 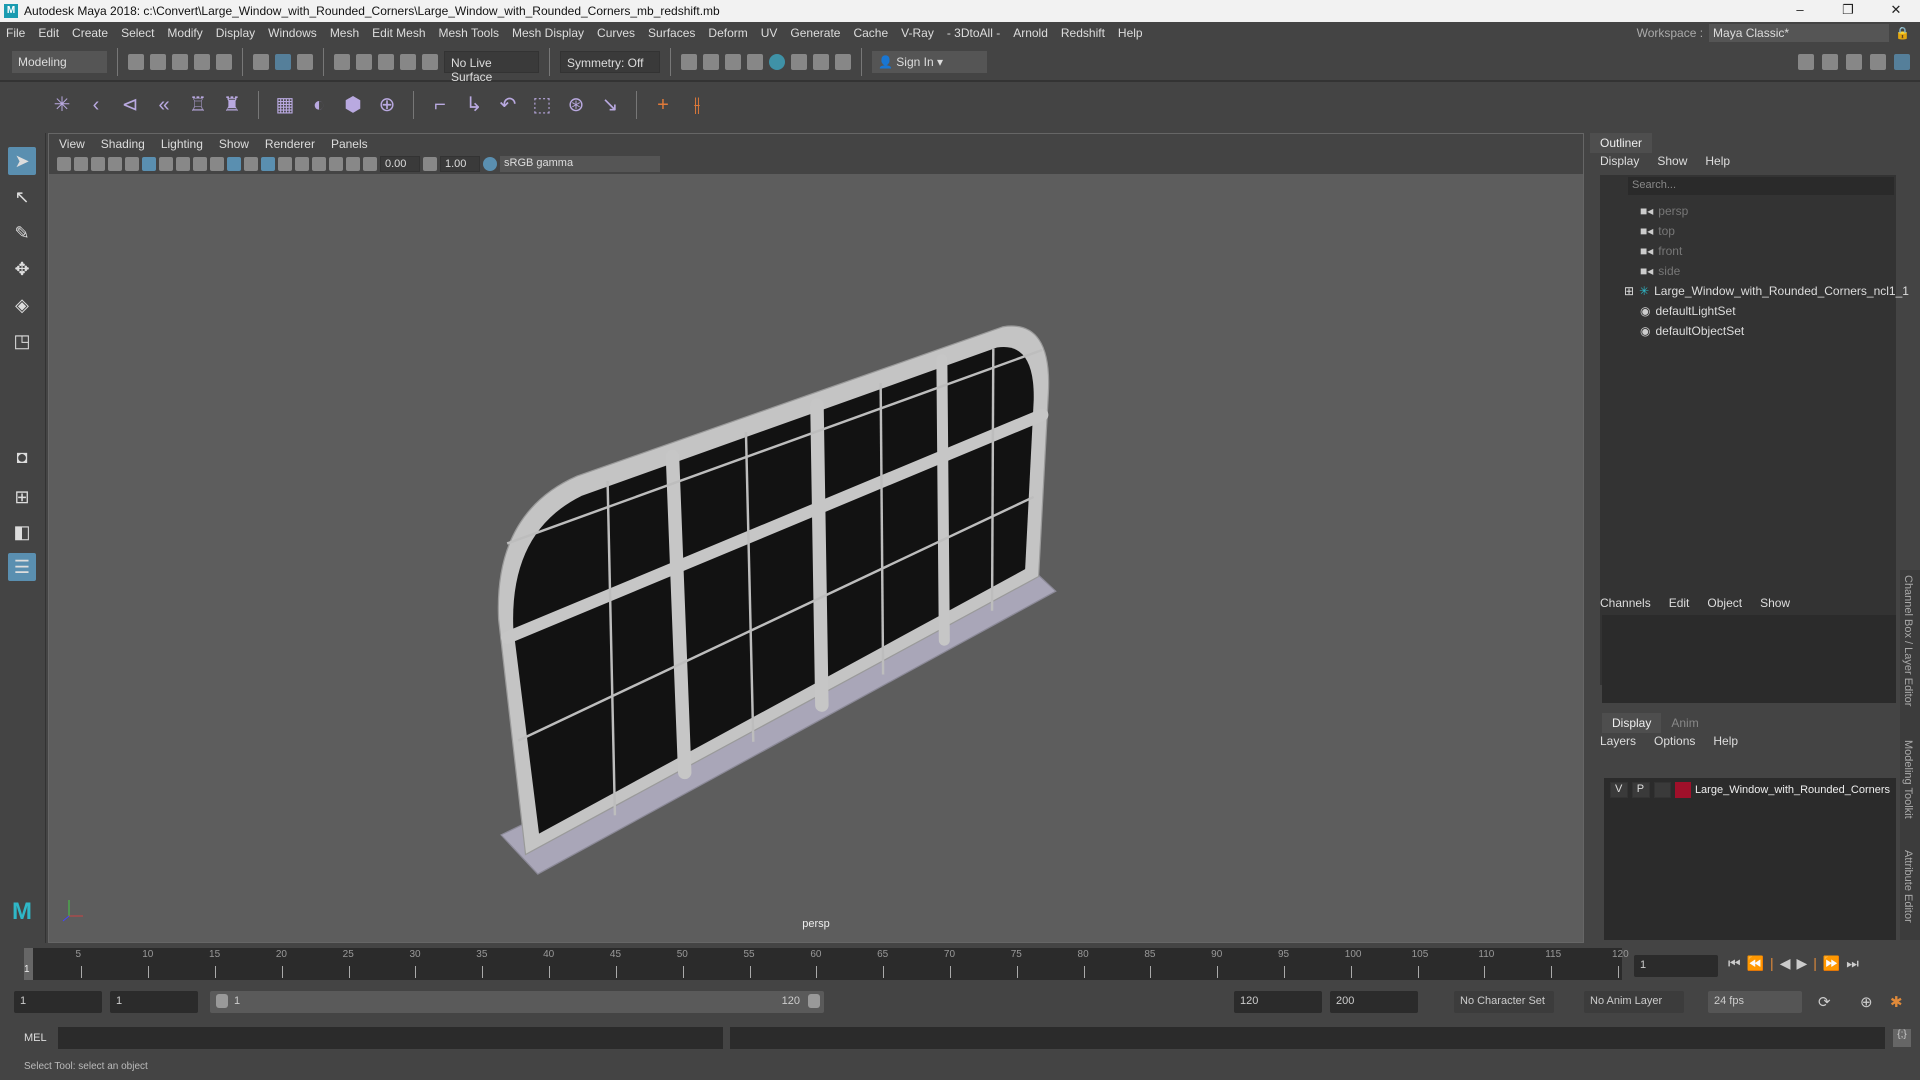 What do you see at coordinates (198, 105) in the screenshot?
I see `humanik-icon: ♖` at bounding box center [198, 105].